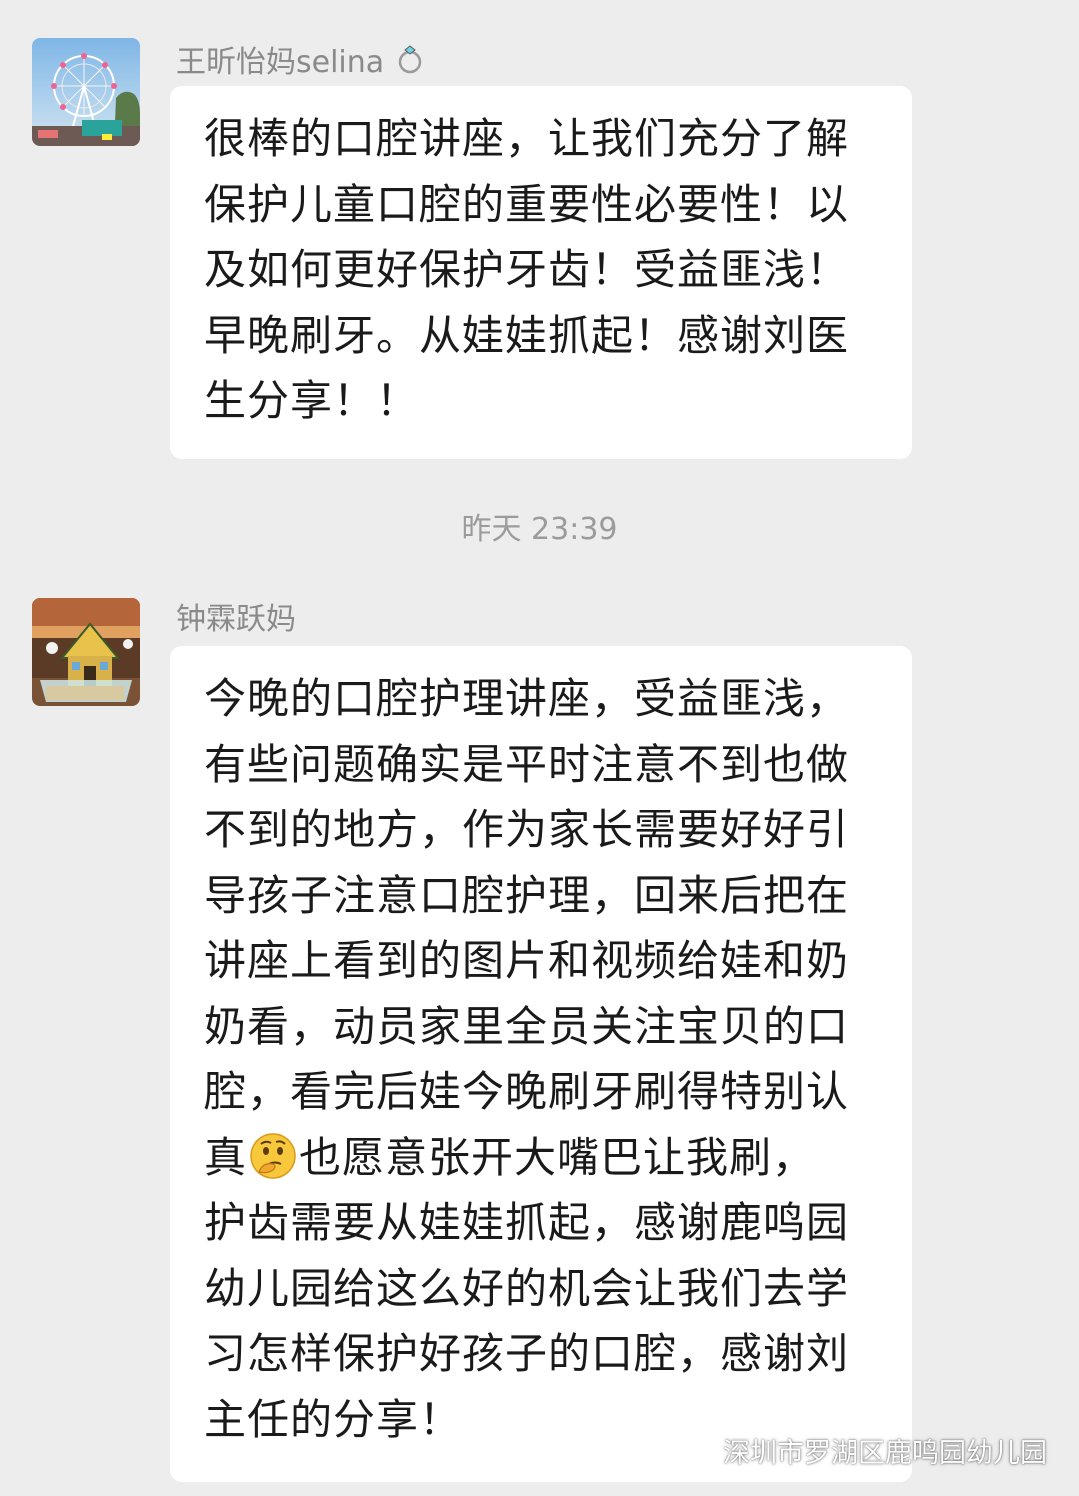 The image size is (1079, 1496). I want to click on ferris-wheel-photo, so click(86, 92).